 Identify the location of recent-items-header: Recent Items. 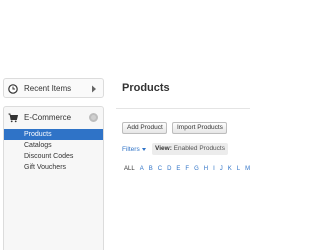
(53, 89).